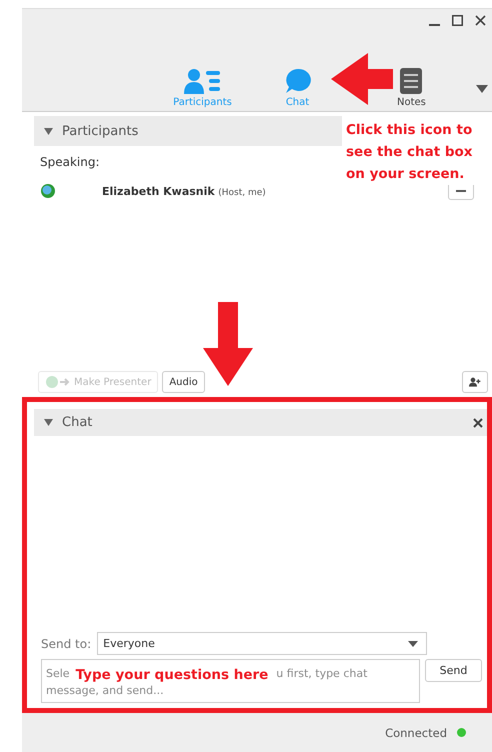 The width and height of the screenshot is (492, 752). What do you see at coordinates (453, 670) in the screenshot?
I see `send-button: Send` at bounding box center [453, 670].